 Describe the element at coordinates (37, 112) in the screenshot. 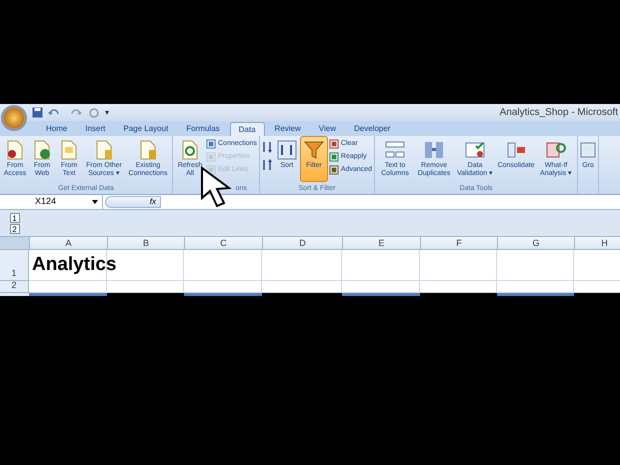

I see `save-icon` at that location.